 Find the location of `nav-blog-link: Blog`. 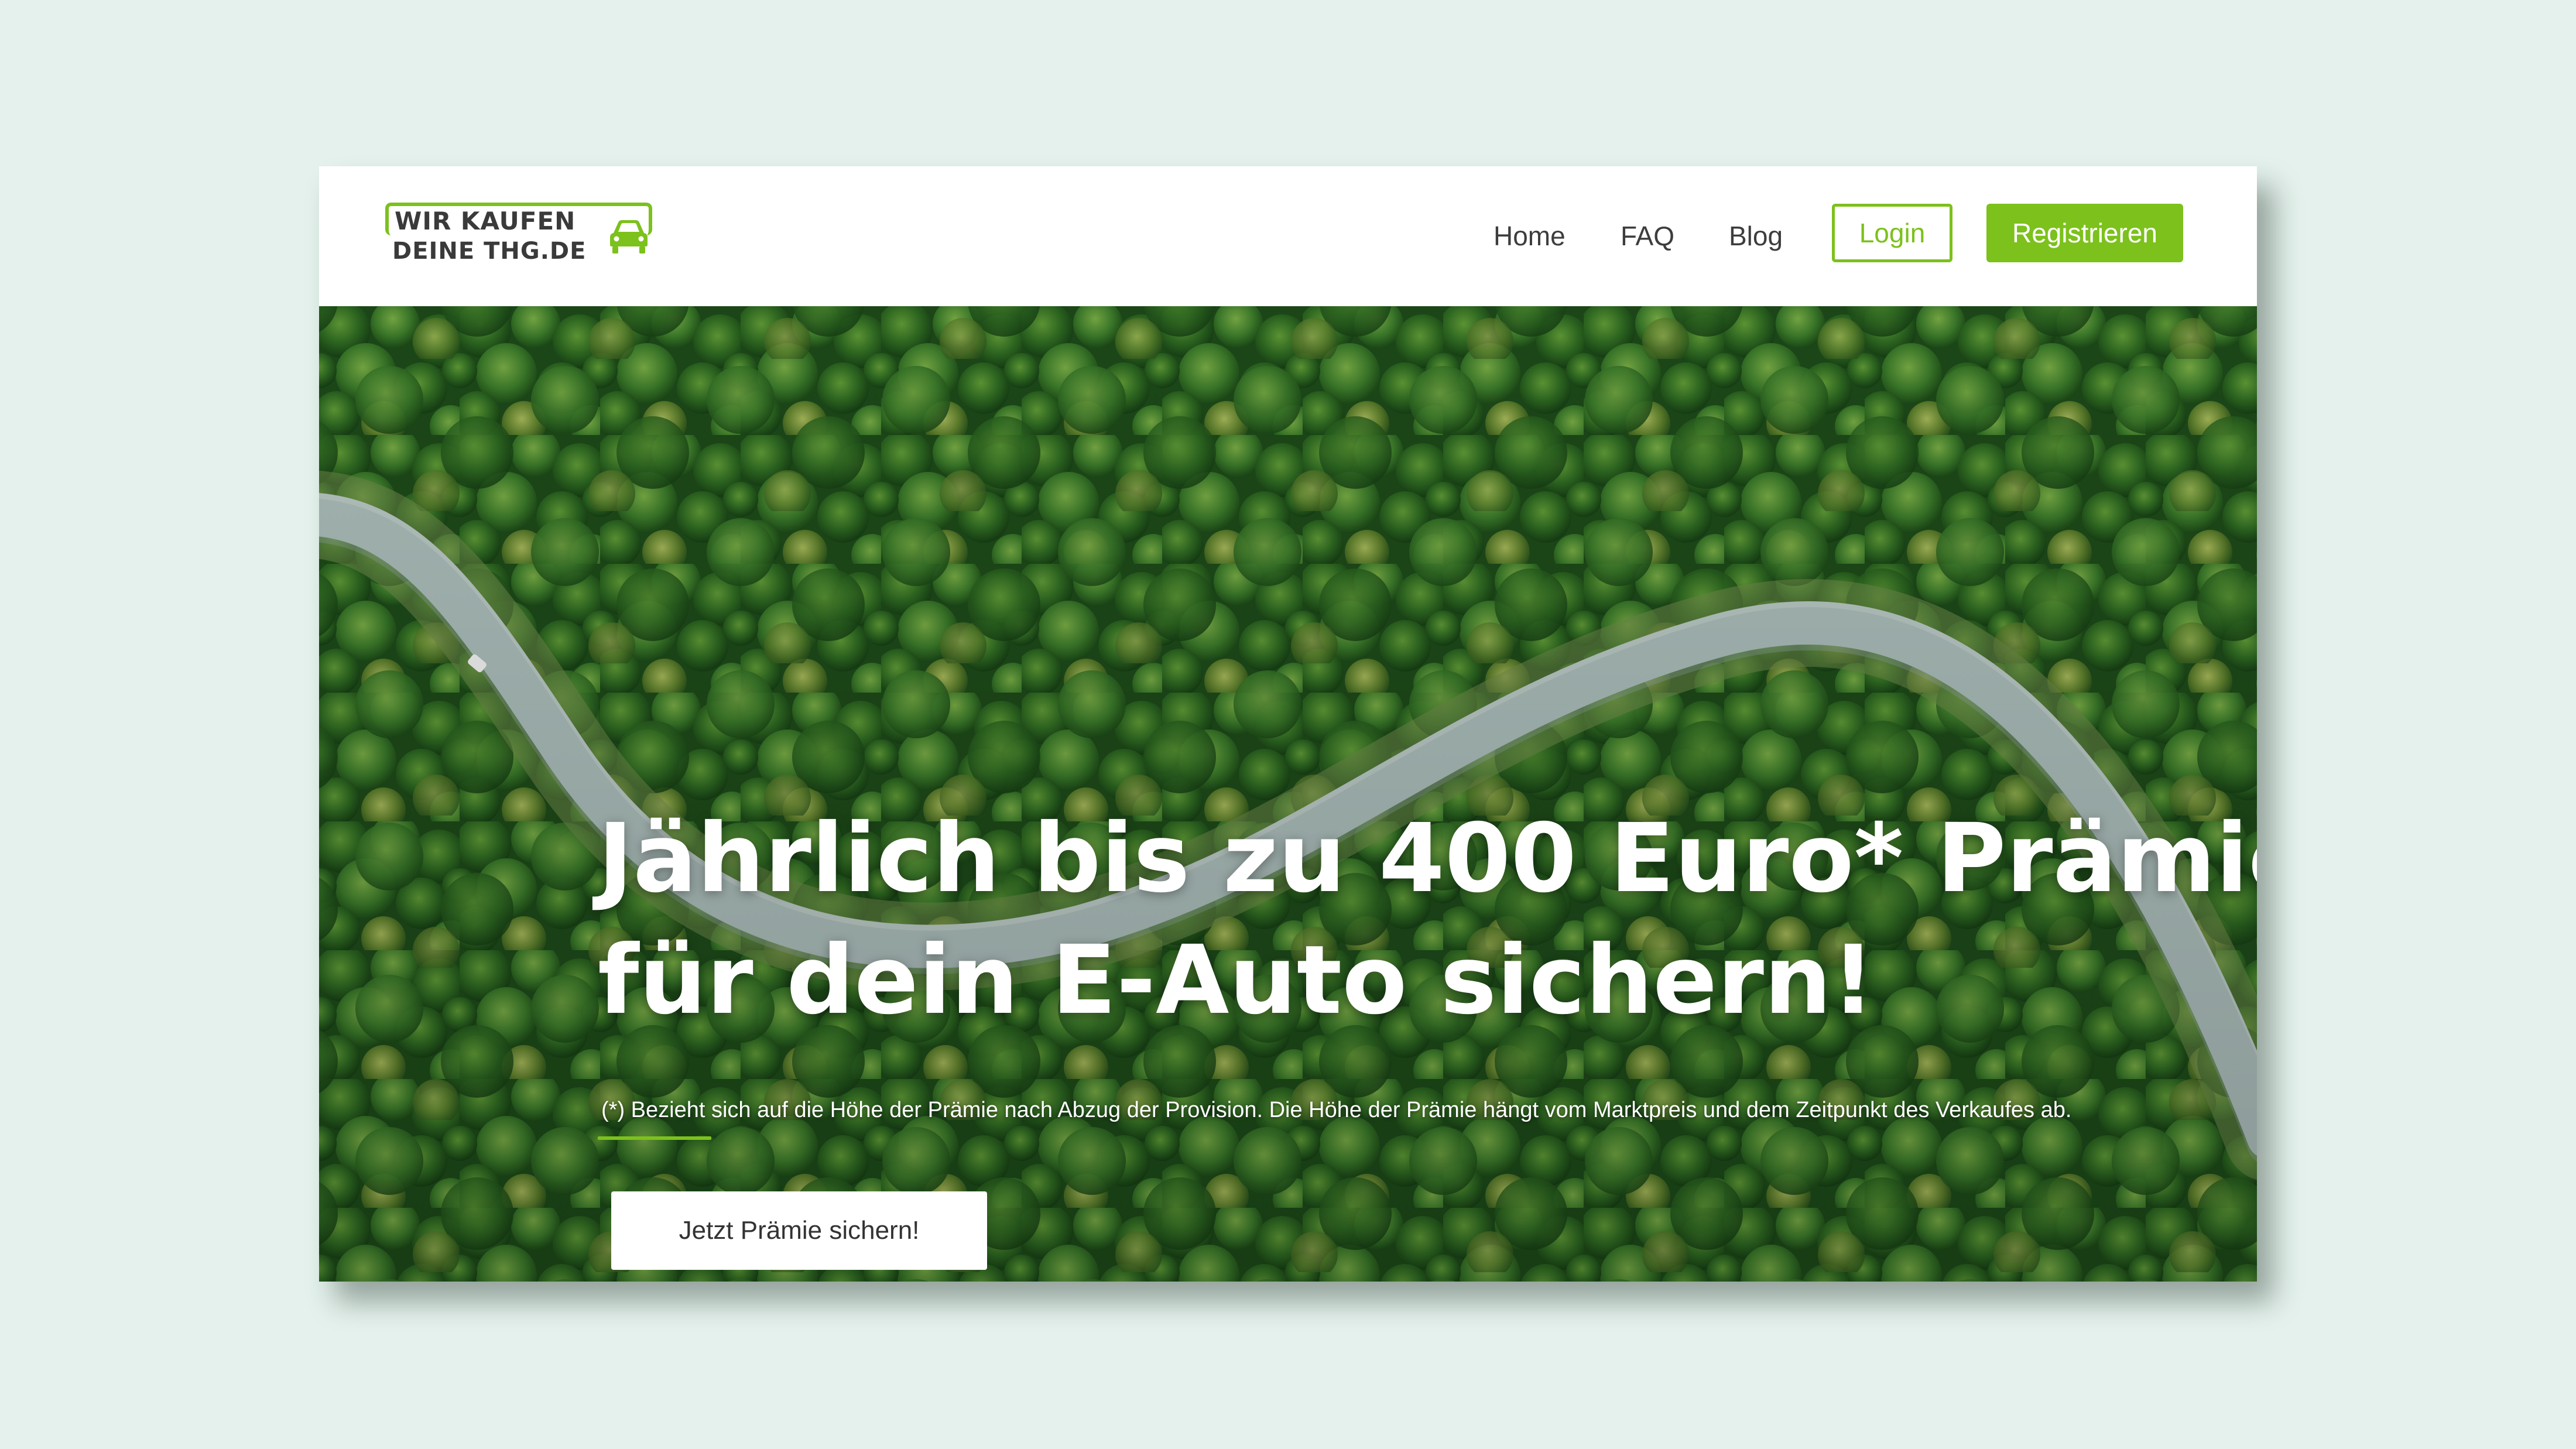

nav-blog-link: Blog is located at coordinates (1756, 236).